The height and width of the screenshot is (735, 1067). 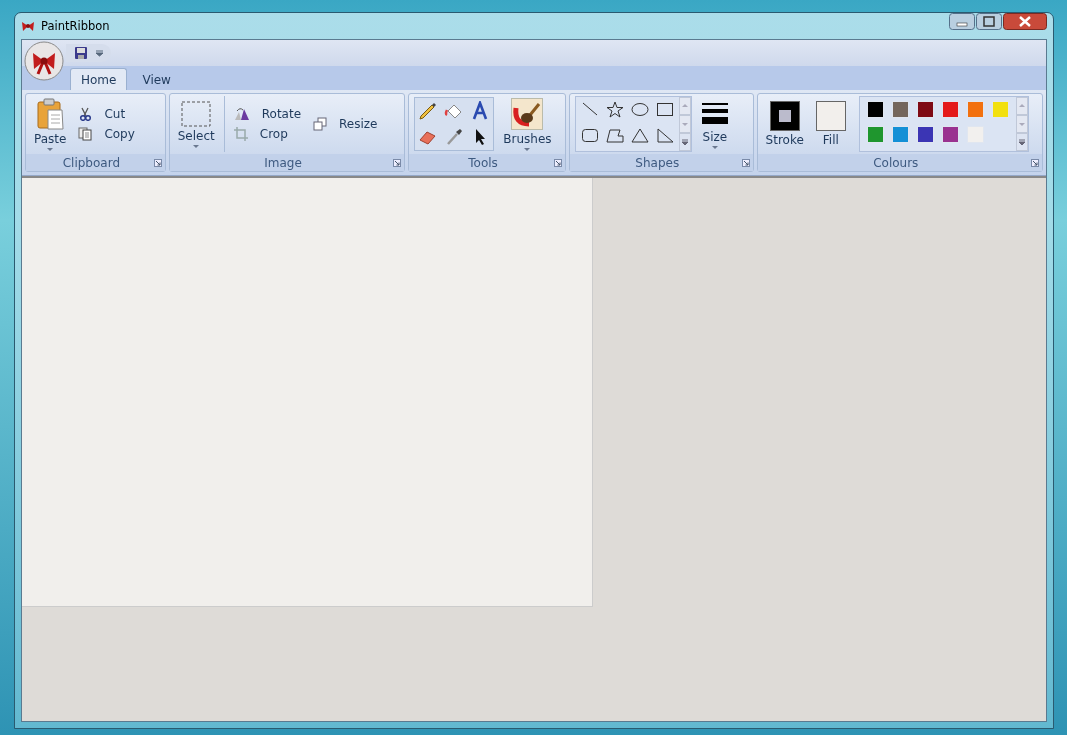 What do you see at coordinates (44, 61) in the screenshot?
I see `app-menu-icon` at bounding box center [44, 61].